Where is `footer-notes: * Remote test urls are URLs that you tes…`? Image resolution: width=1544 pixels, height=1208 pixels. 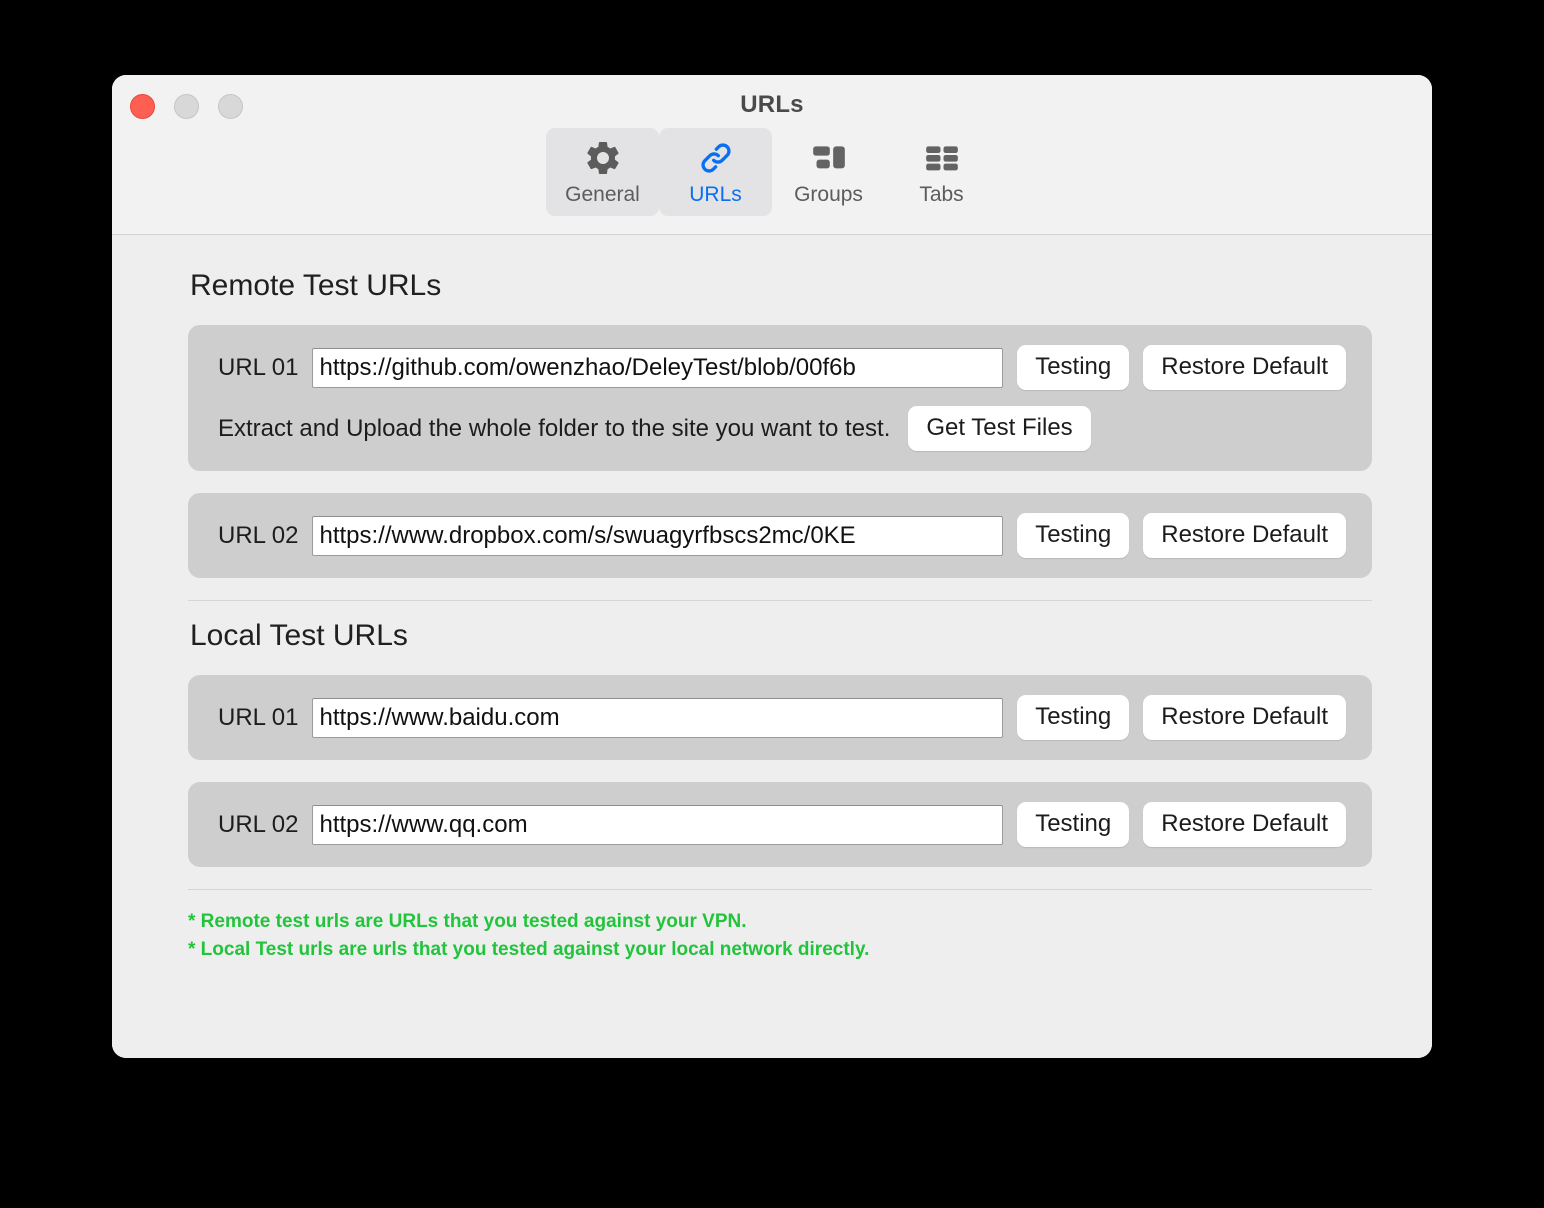 footer-notes: * Remote test urls are URLs that you tes… is located at coordinates (780, 935).